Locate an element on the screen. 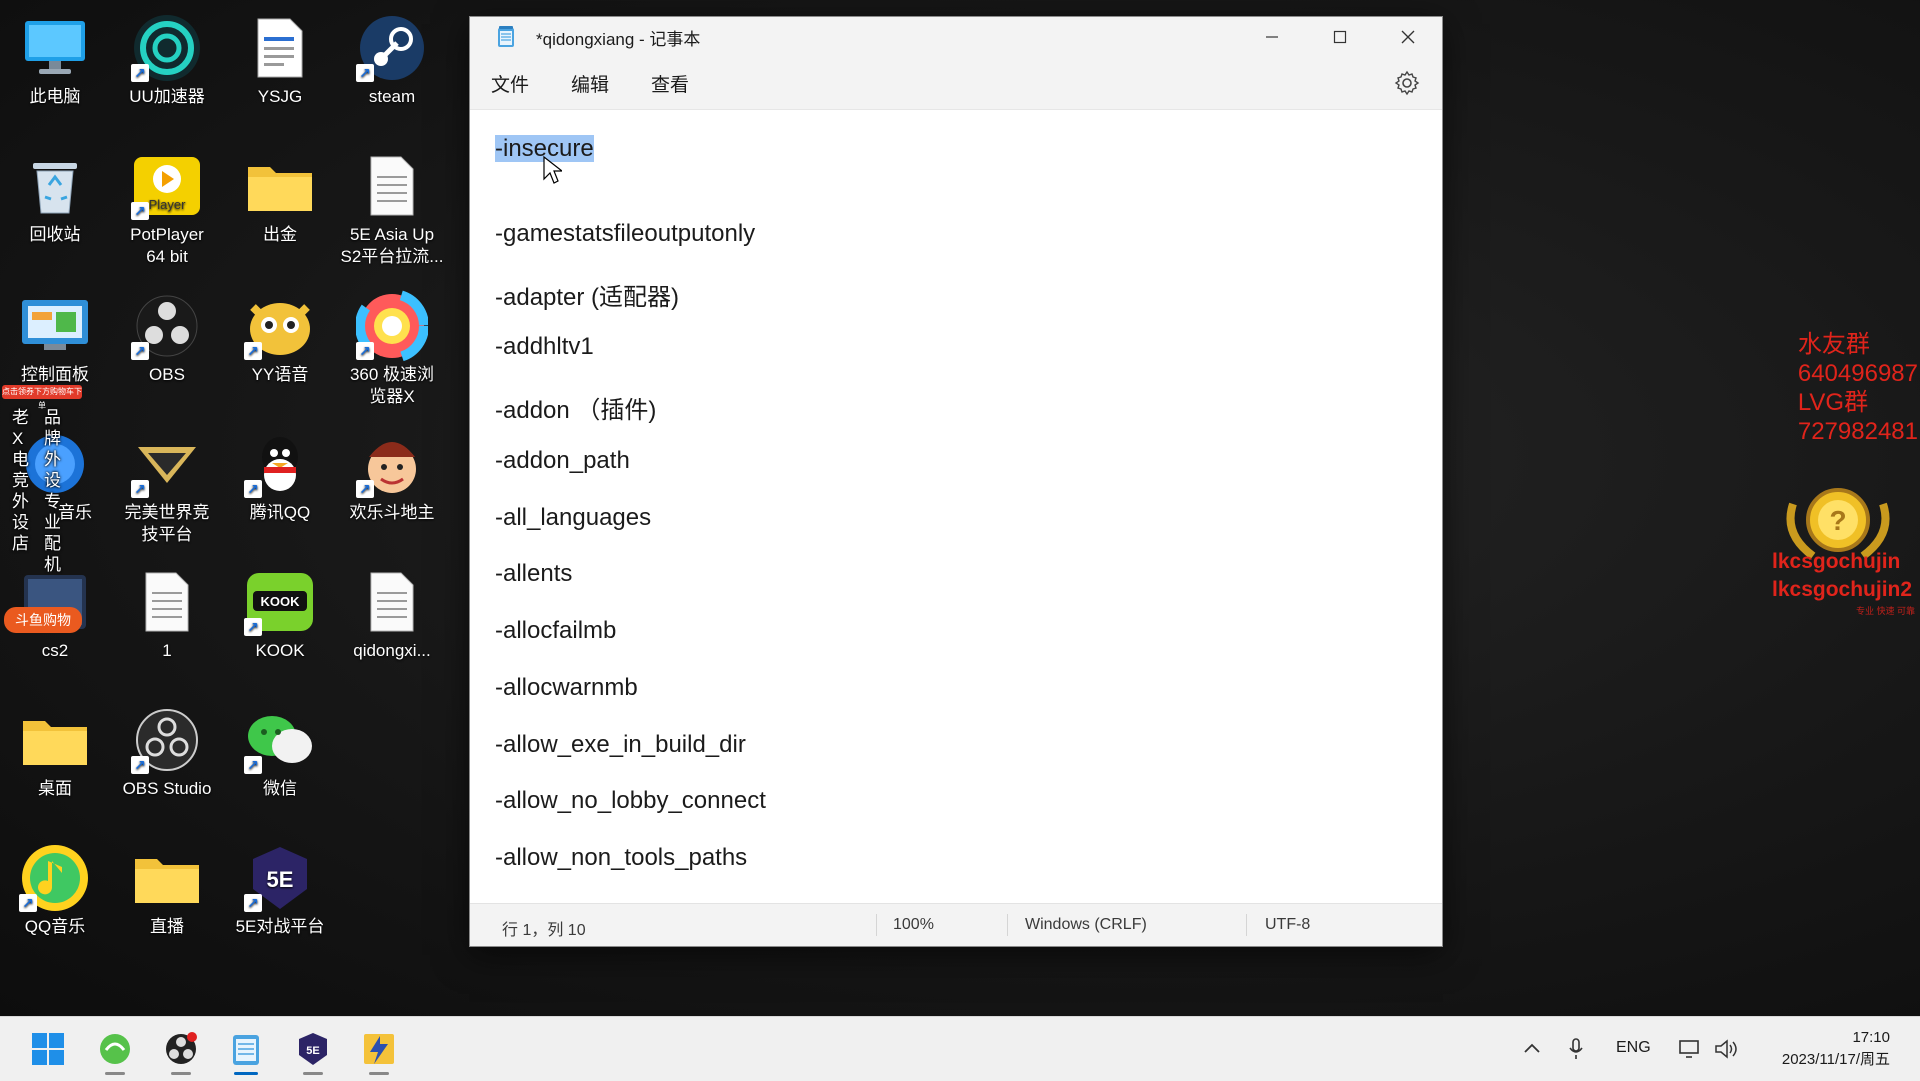 This screenshot has width=1920, height=1081. window-controls is located at coordinates (1340, 37).